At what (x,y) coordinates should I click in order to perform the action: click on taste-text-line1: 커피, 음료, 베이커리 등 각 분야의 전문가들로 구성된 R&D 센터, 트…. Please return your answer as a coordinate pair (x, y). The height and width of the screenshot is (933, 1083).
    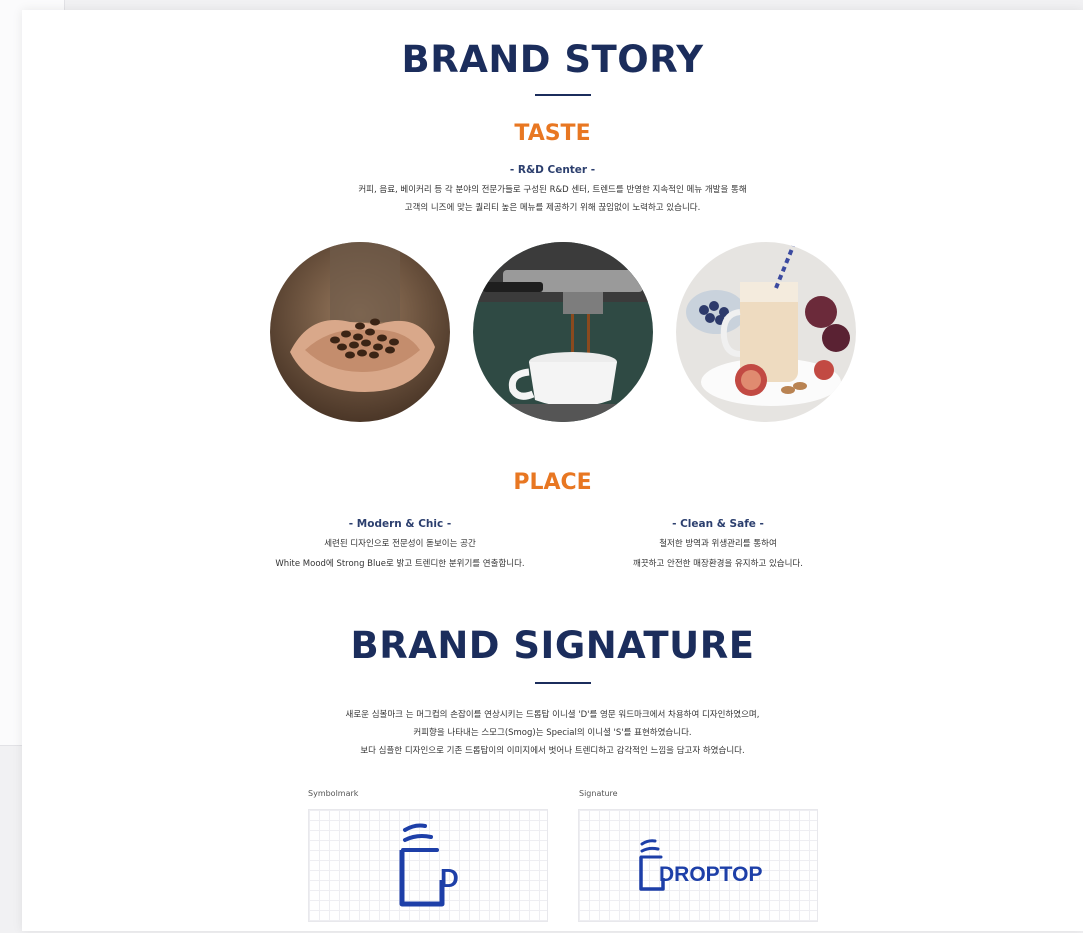
    Looking at the image, I should click on (552, 190).